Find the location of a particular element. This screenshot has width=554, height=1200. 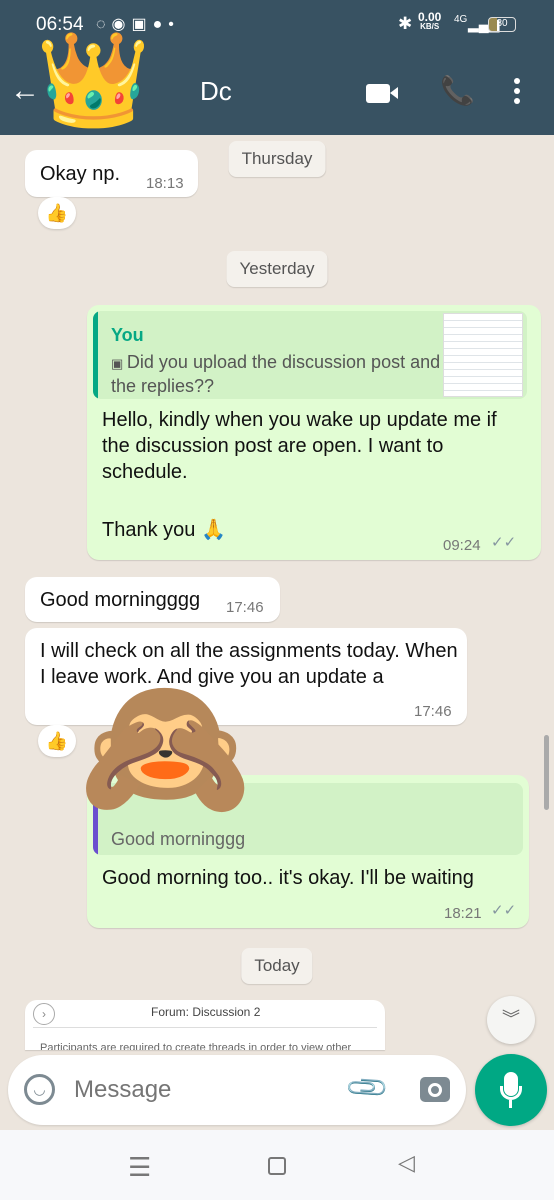

image-icon: ▣ is located at coordinates (119, 363).